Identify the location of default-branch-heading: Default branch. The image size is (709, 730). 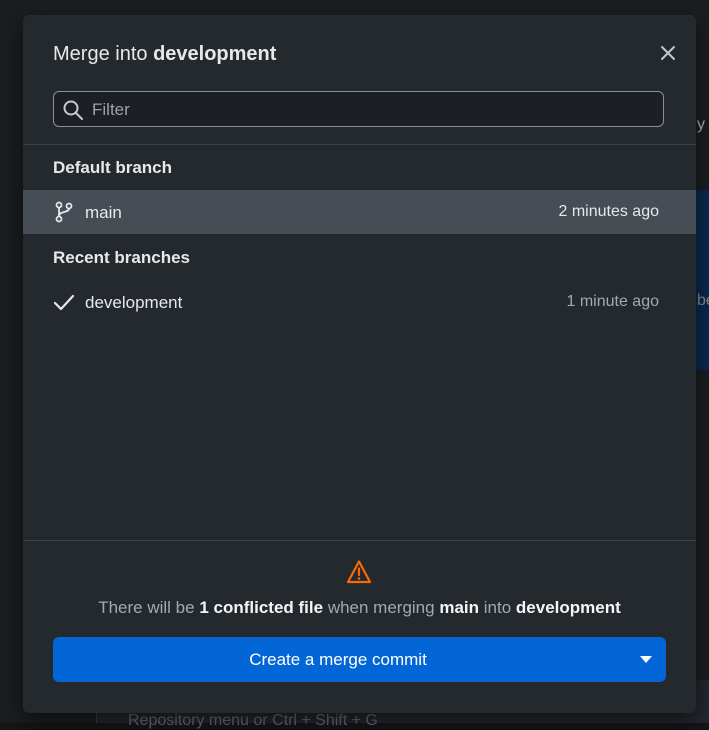
(113, 167).